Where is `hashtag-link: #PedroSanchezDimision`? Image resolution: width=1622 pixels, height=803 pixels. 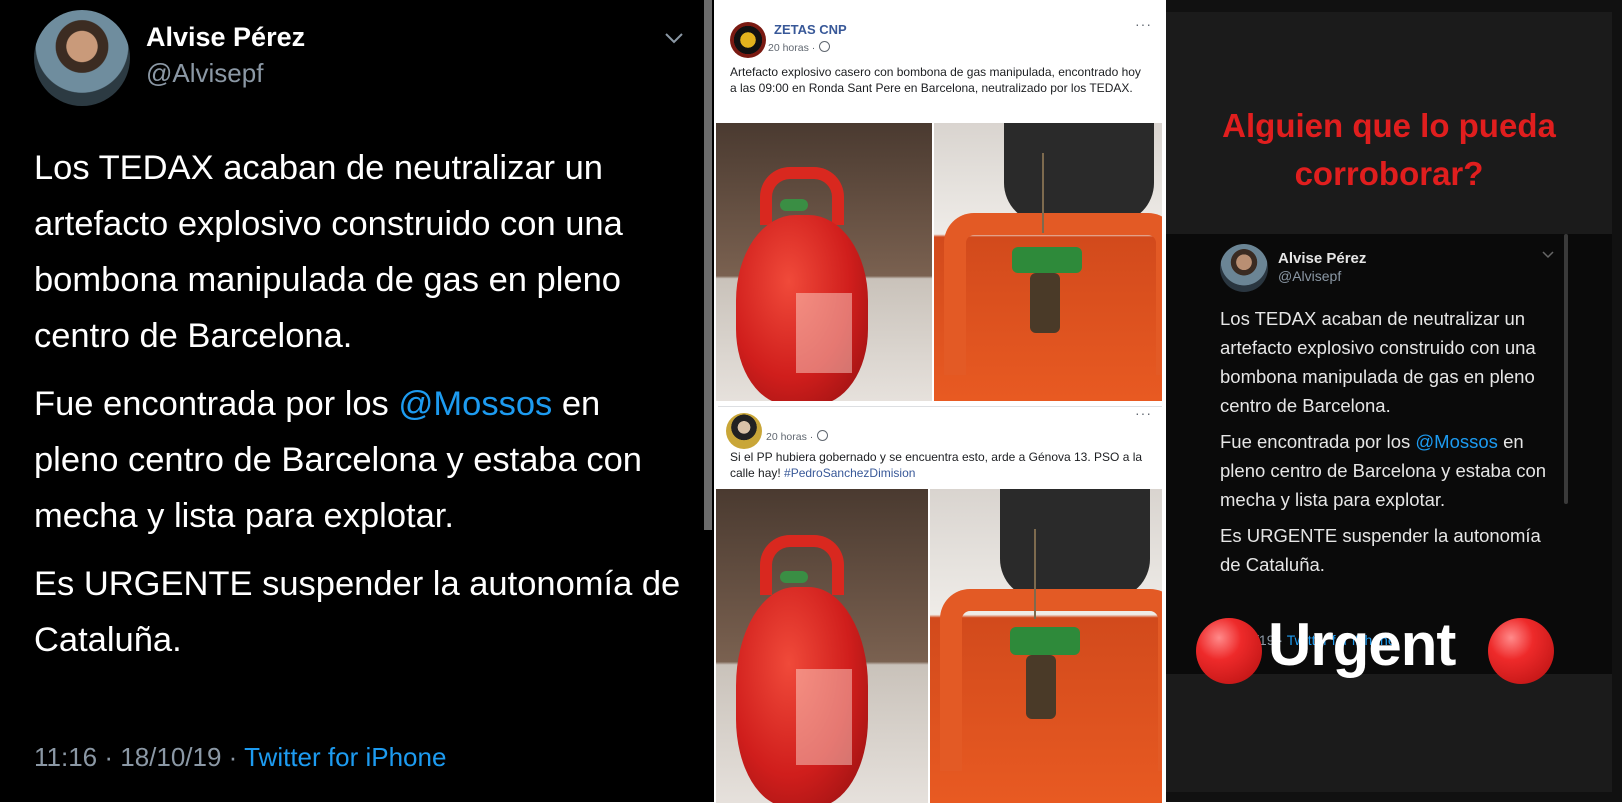
hashtag-link: #PedroSanchezDimision is located at coordinates (849, 473).